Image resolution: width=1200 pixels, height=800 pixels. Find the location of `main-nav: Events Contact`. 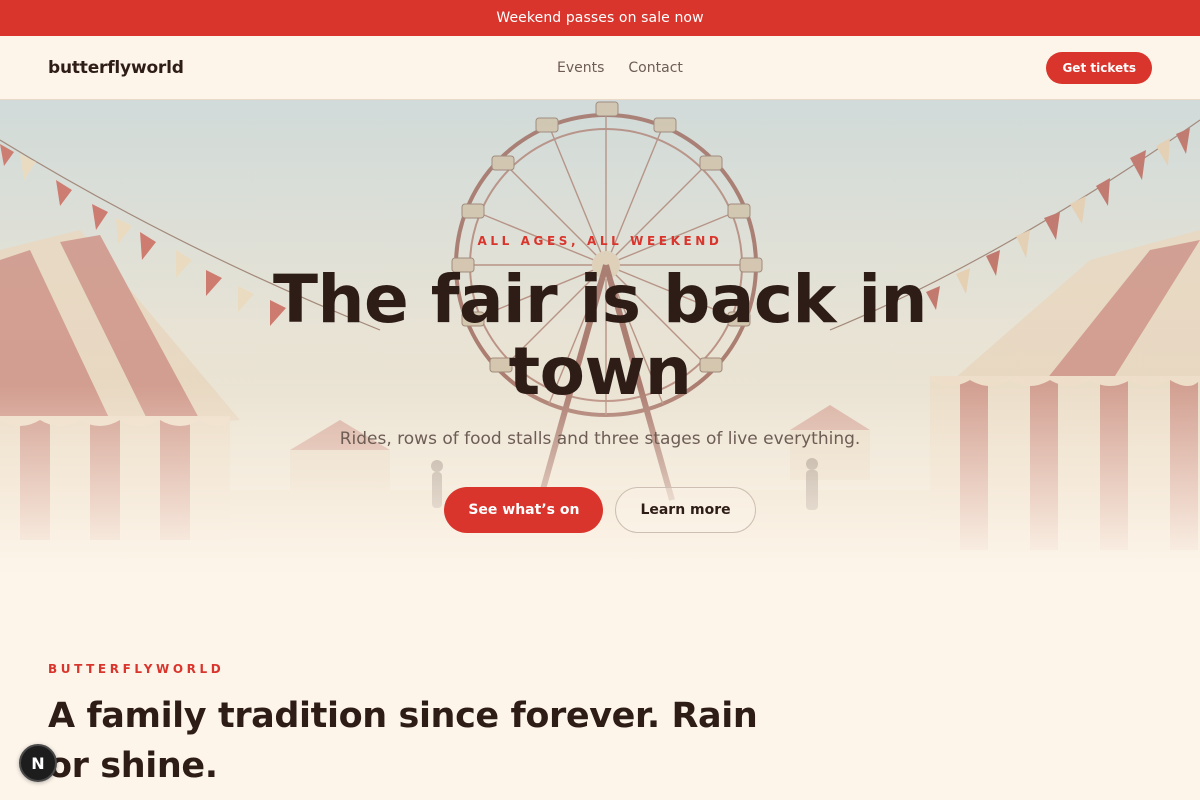

main-nav: Events Contact is located at coordinates (620, 68).